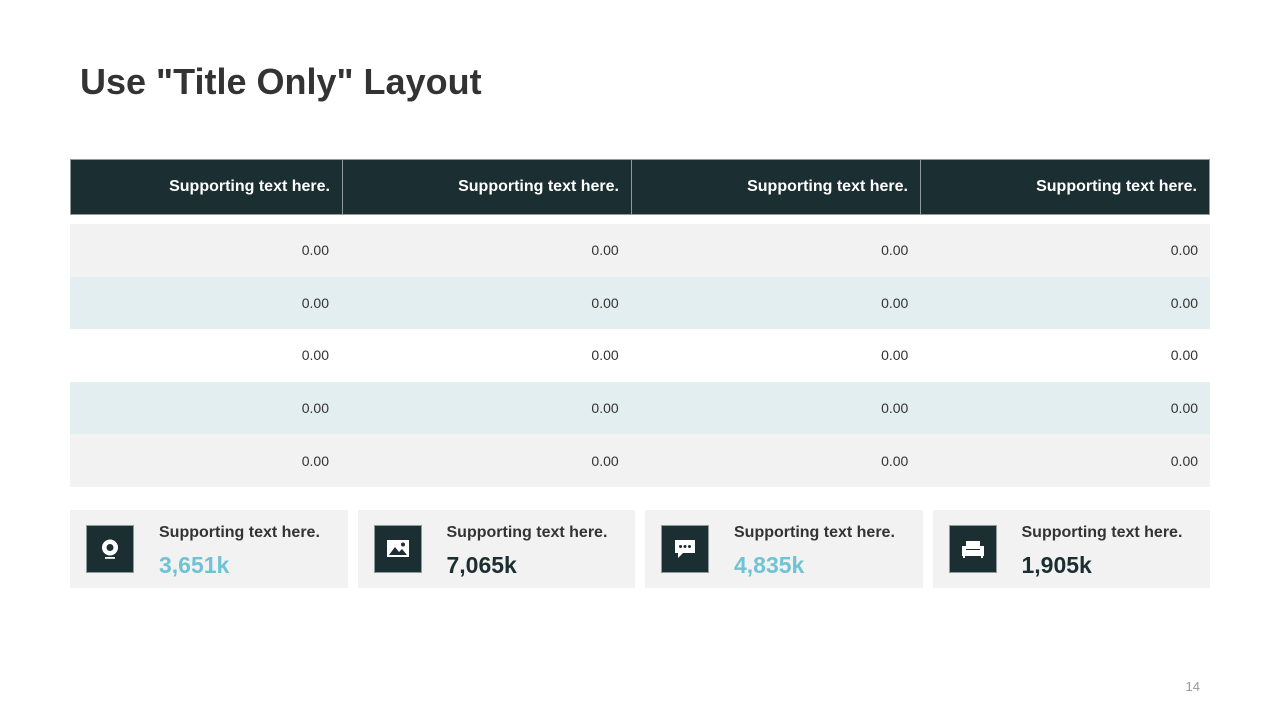 The width and height of the screenshot is (1280, 720). What do you see at coordinates (769, 565) in the screenshot?
I see `stat-value: 4,835k` at bounding box center [769, 565].